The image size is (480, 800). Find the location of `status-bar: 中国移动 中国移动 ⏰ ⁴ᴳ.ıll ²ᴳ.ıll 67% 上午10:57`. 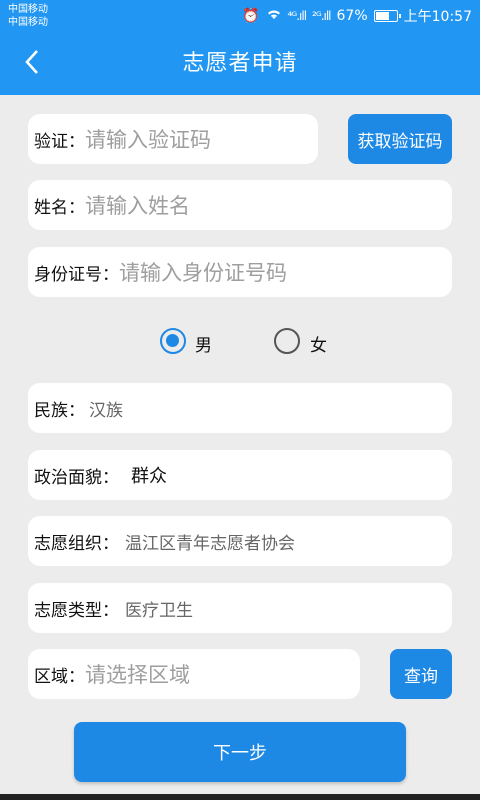

status-bar: 中国移动 中国移动 ⏰ ⁴ᴳ.ıll ²ᴳ.ıll 67% 上午10:57 is located at coordinates (240, 16).